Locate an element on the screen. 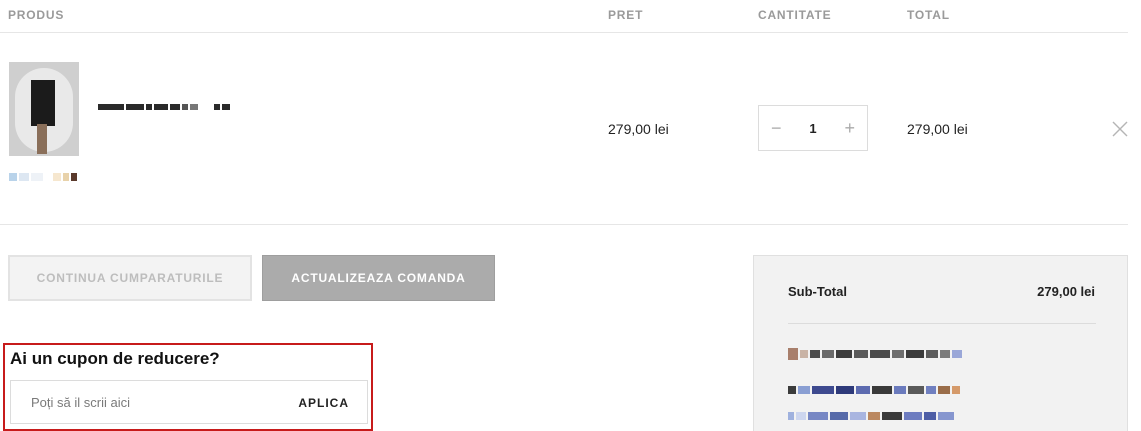 The height and width of the screenshot is (431, 1141). subtotal-label: Sub-Total is located at coordinates (817, 291).